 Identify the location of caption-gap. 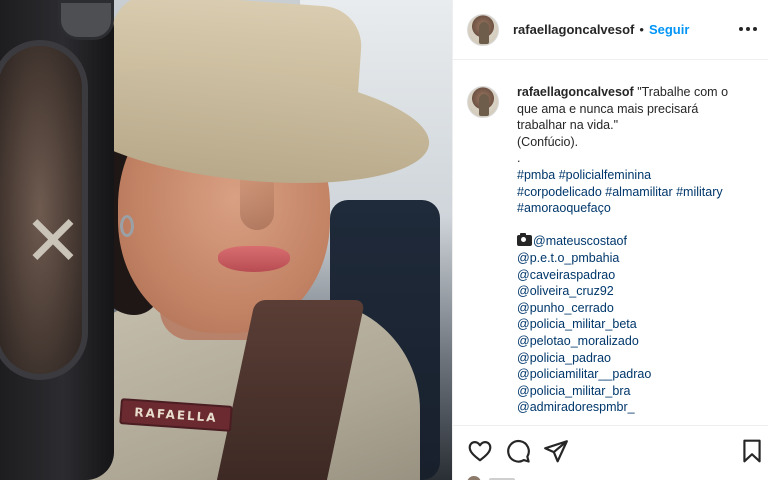
(634, 225).